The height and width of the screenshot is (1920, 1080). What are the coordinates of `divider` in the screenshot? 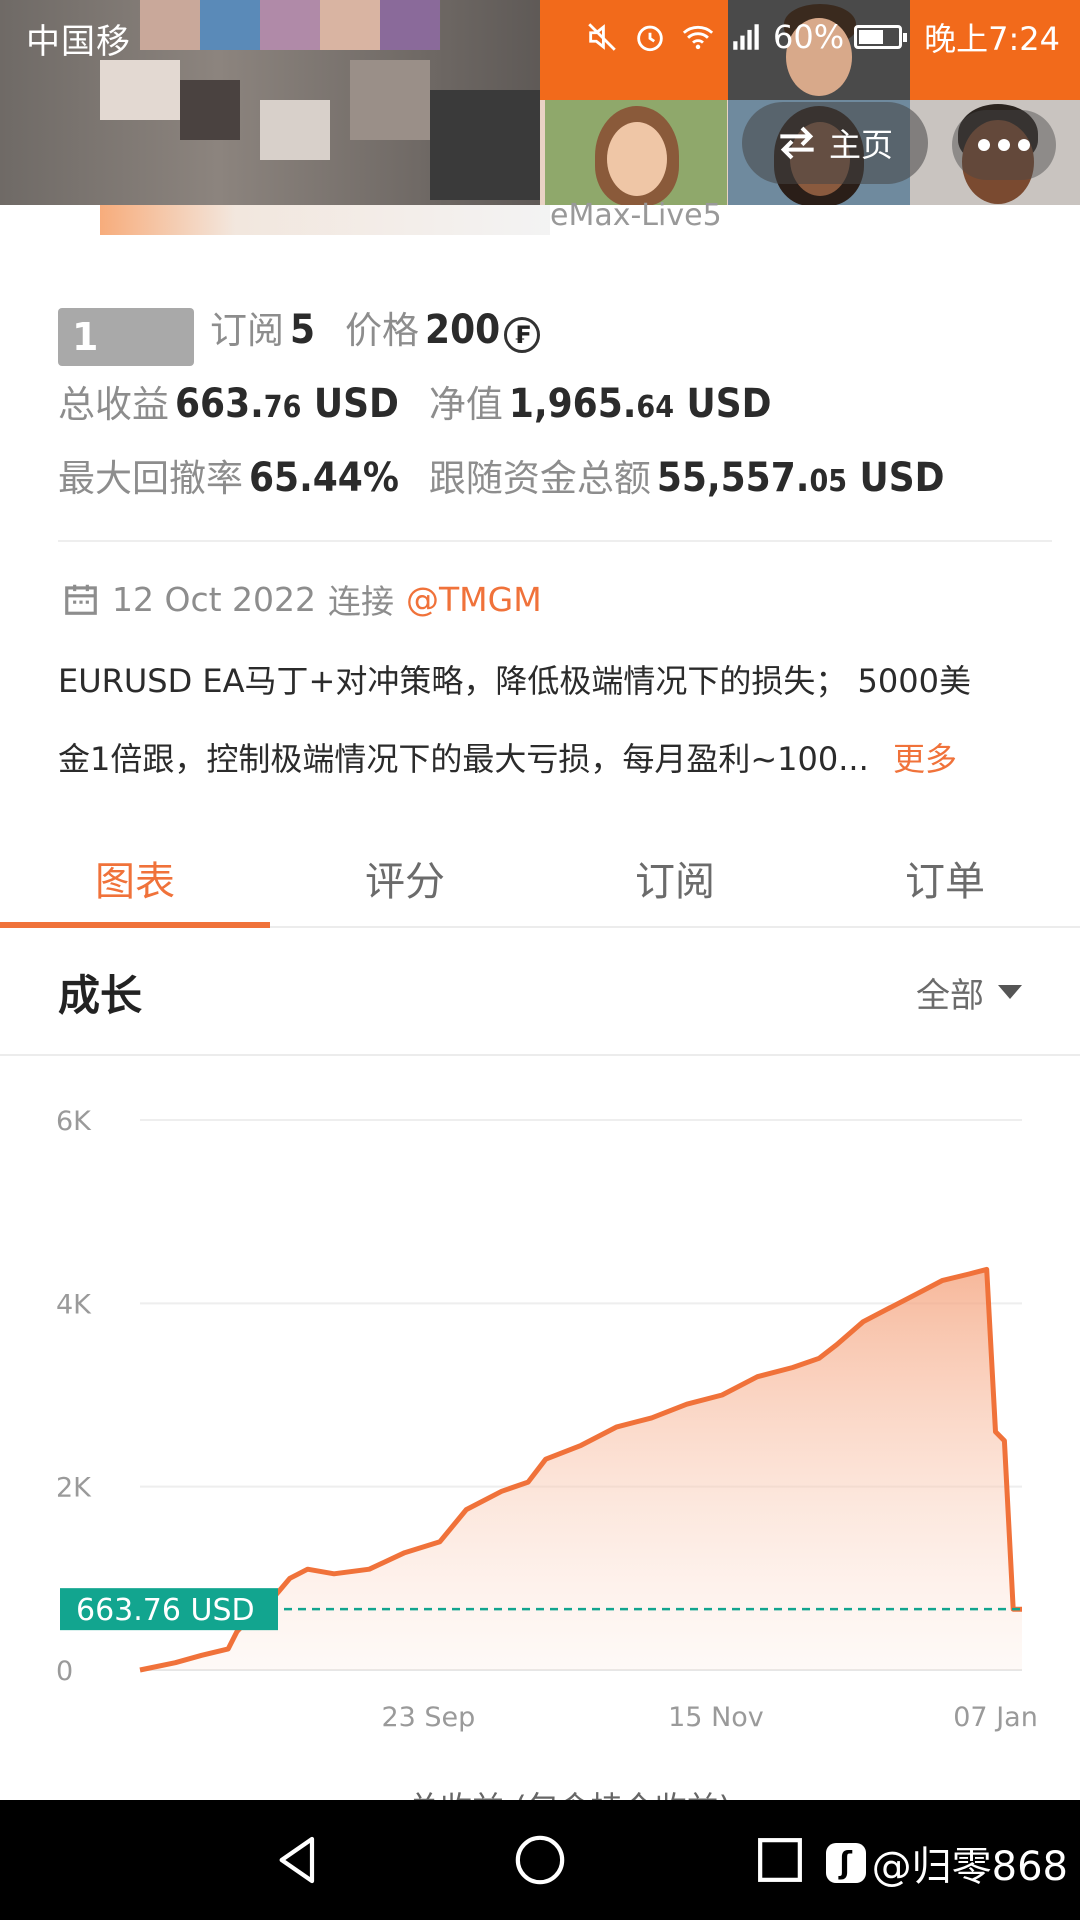 It's located at (555, 541).